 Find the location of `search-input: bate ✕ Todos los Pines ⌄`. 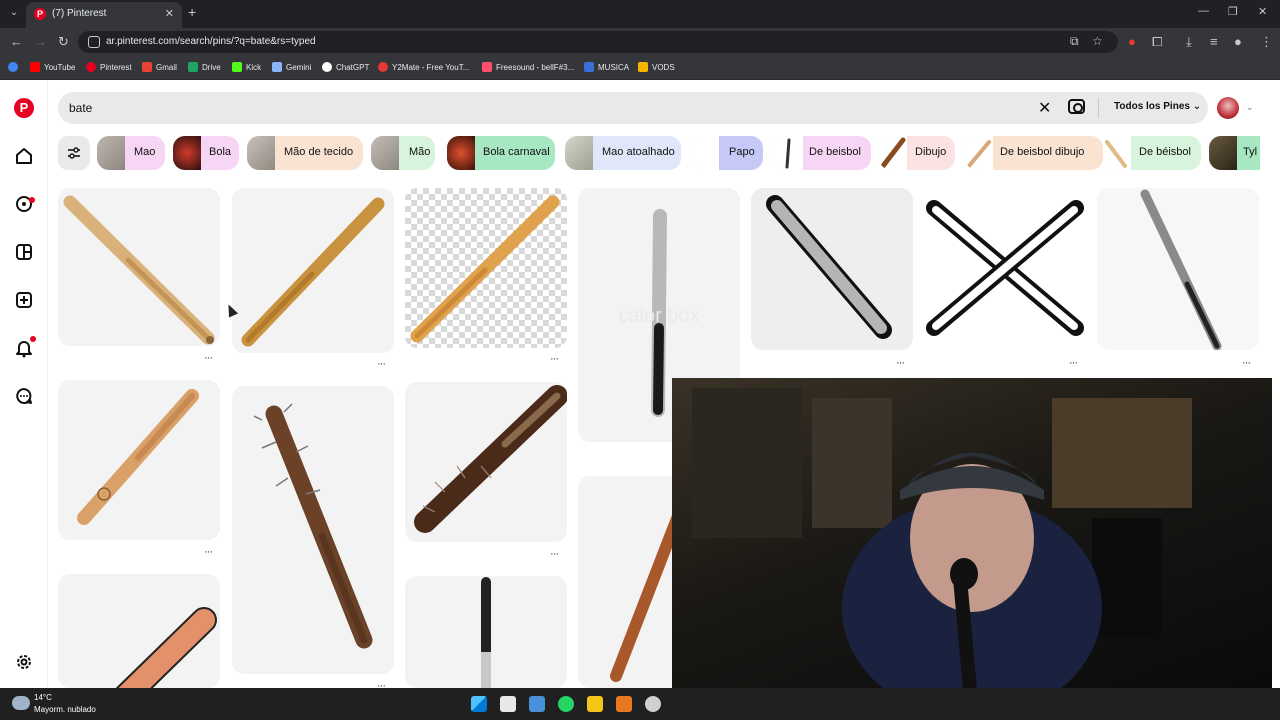

search-input: bate ✕ Todos los Pines ⌄ is located at coordinates (633, 108).